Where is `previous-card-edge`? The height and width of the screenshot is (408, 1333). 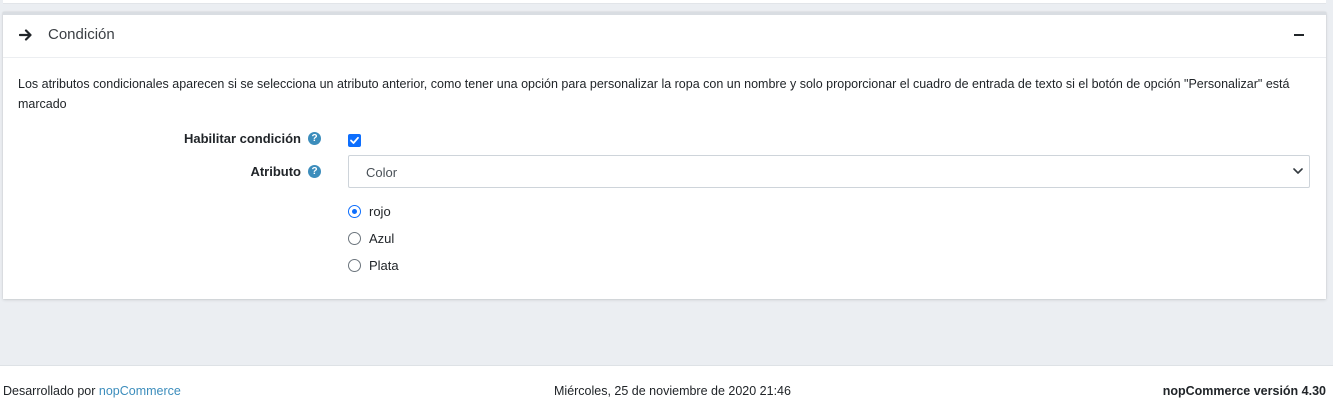
previous-card-edge is located at coordinates (664, 2).